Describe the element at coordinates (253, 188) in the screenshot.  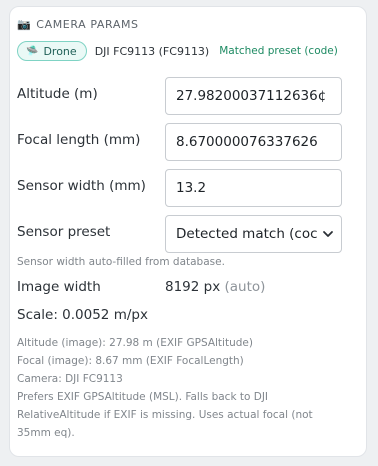
I see `sensor-width-input: 13.2` at that location.